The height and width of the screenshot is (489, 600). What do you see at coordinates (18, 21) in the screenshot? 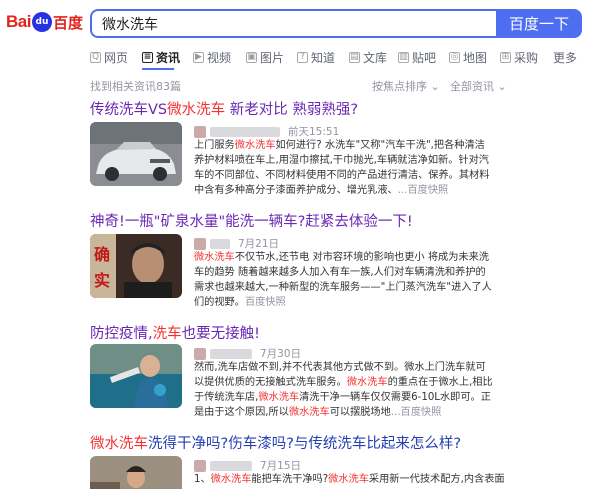
I see `logo-text: Bai` at bounding box center [18, 21].